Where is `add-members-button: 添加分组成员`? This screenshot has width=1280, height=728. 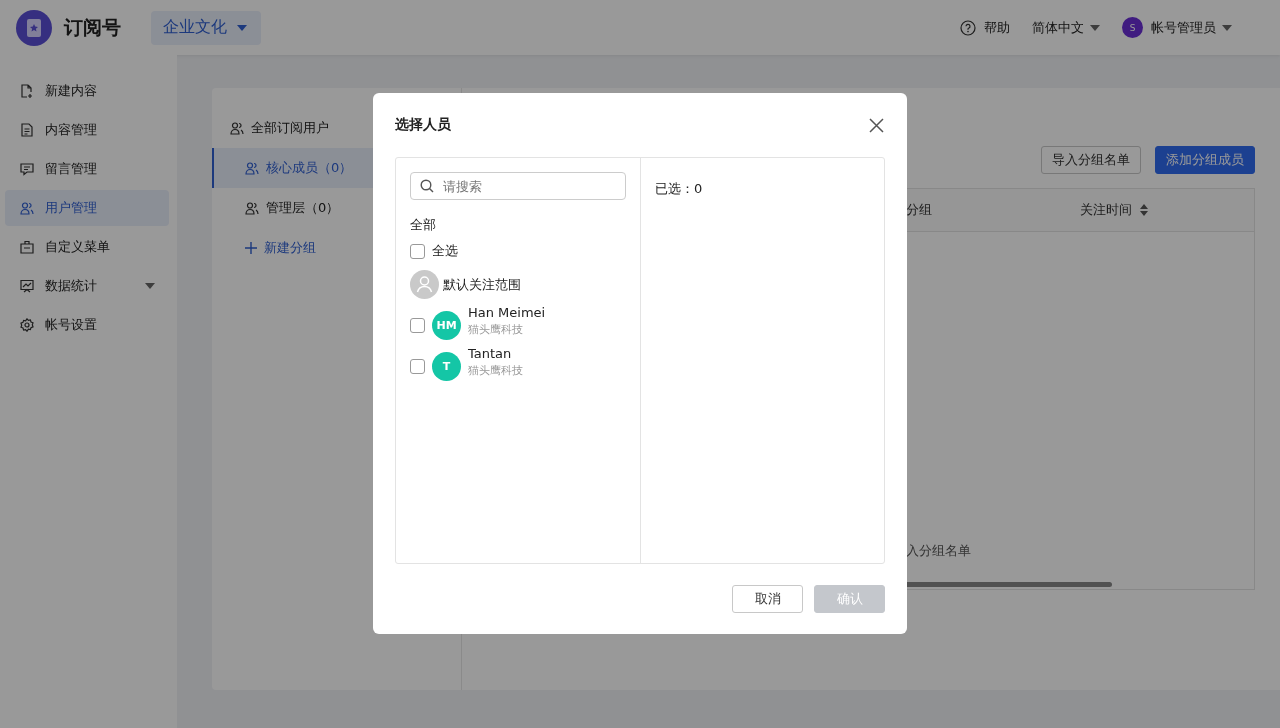
add-members-button: 添加分组成员 is located at coordinates (1205, 160).